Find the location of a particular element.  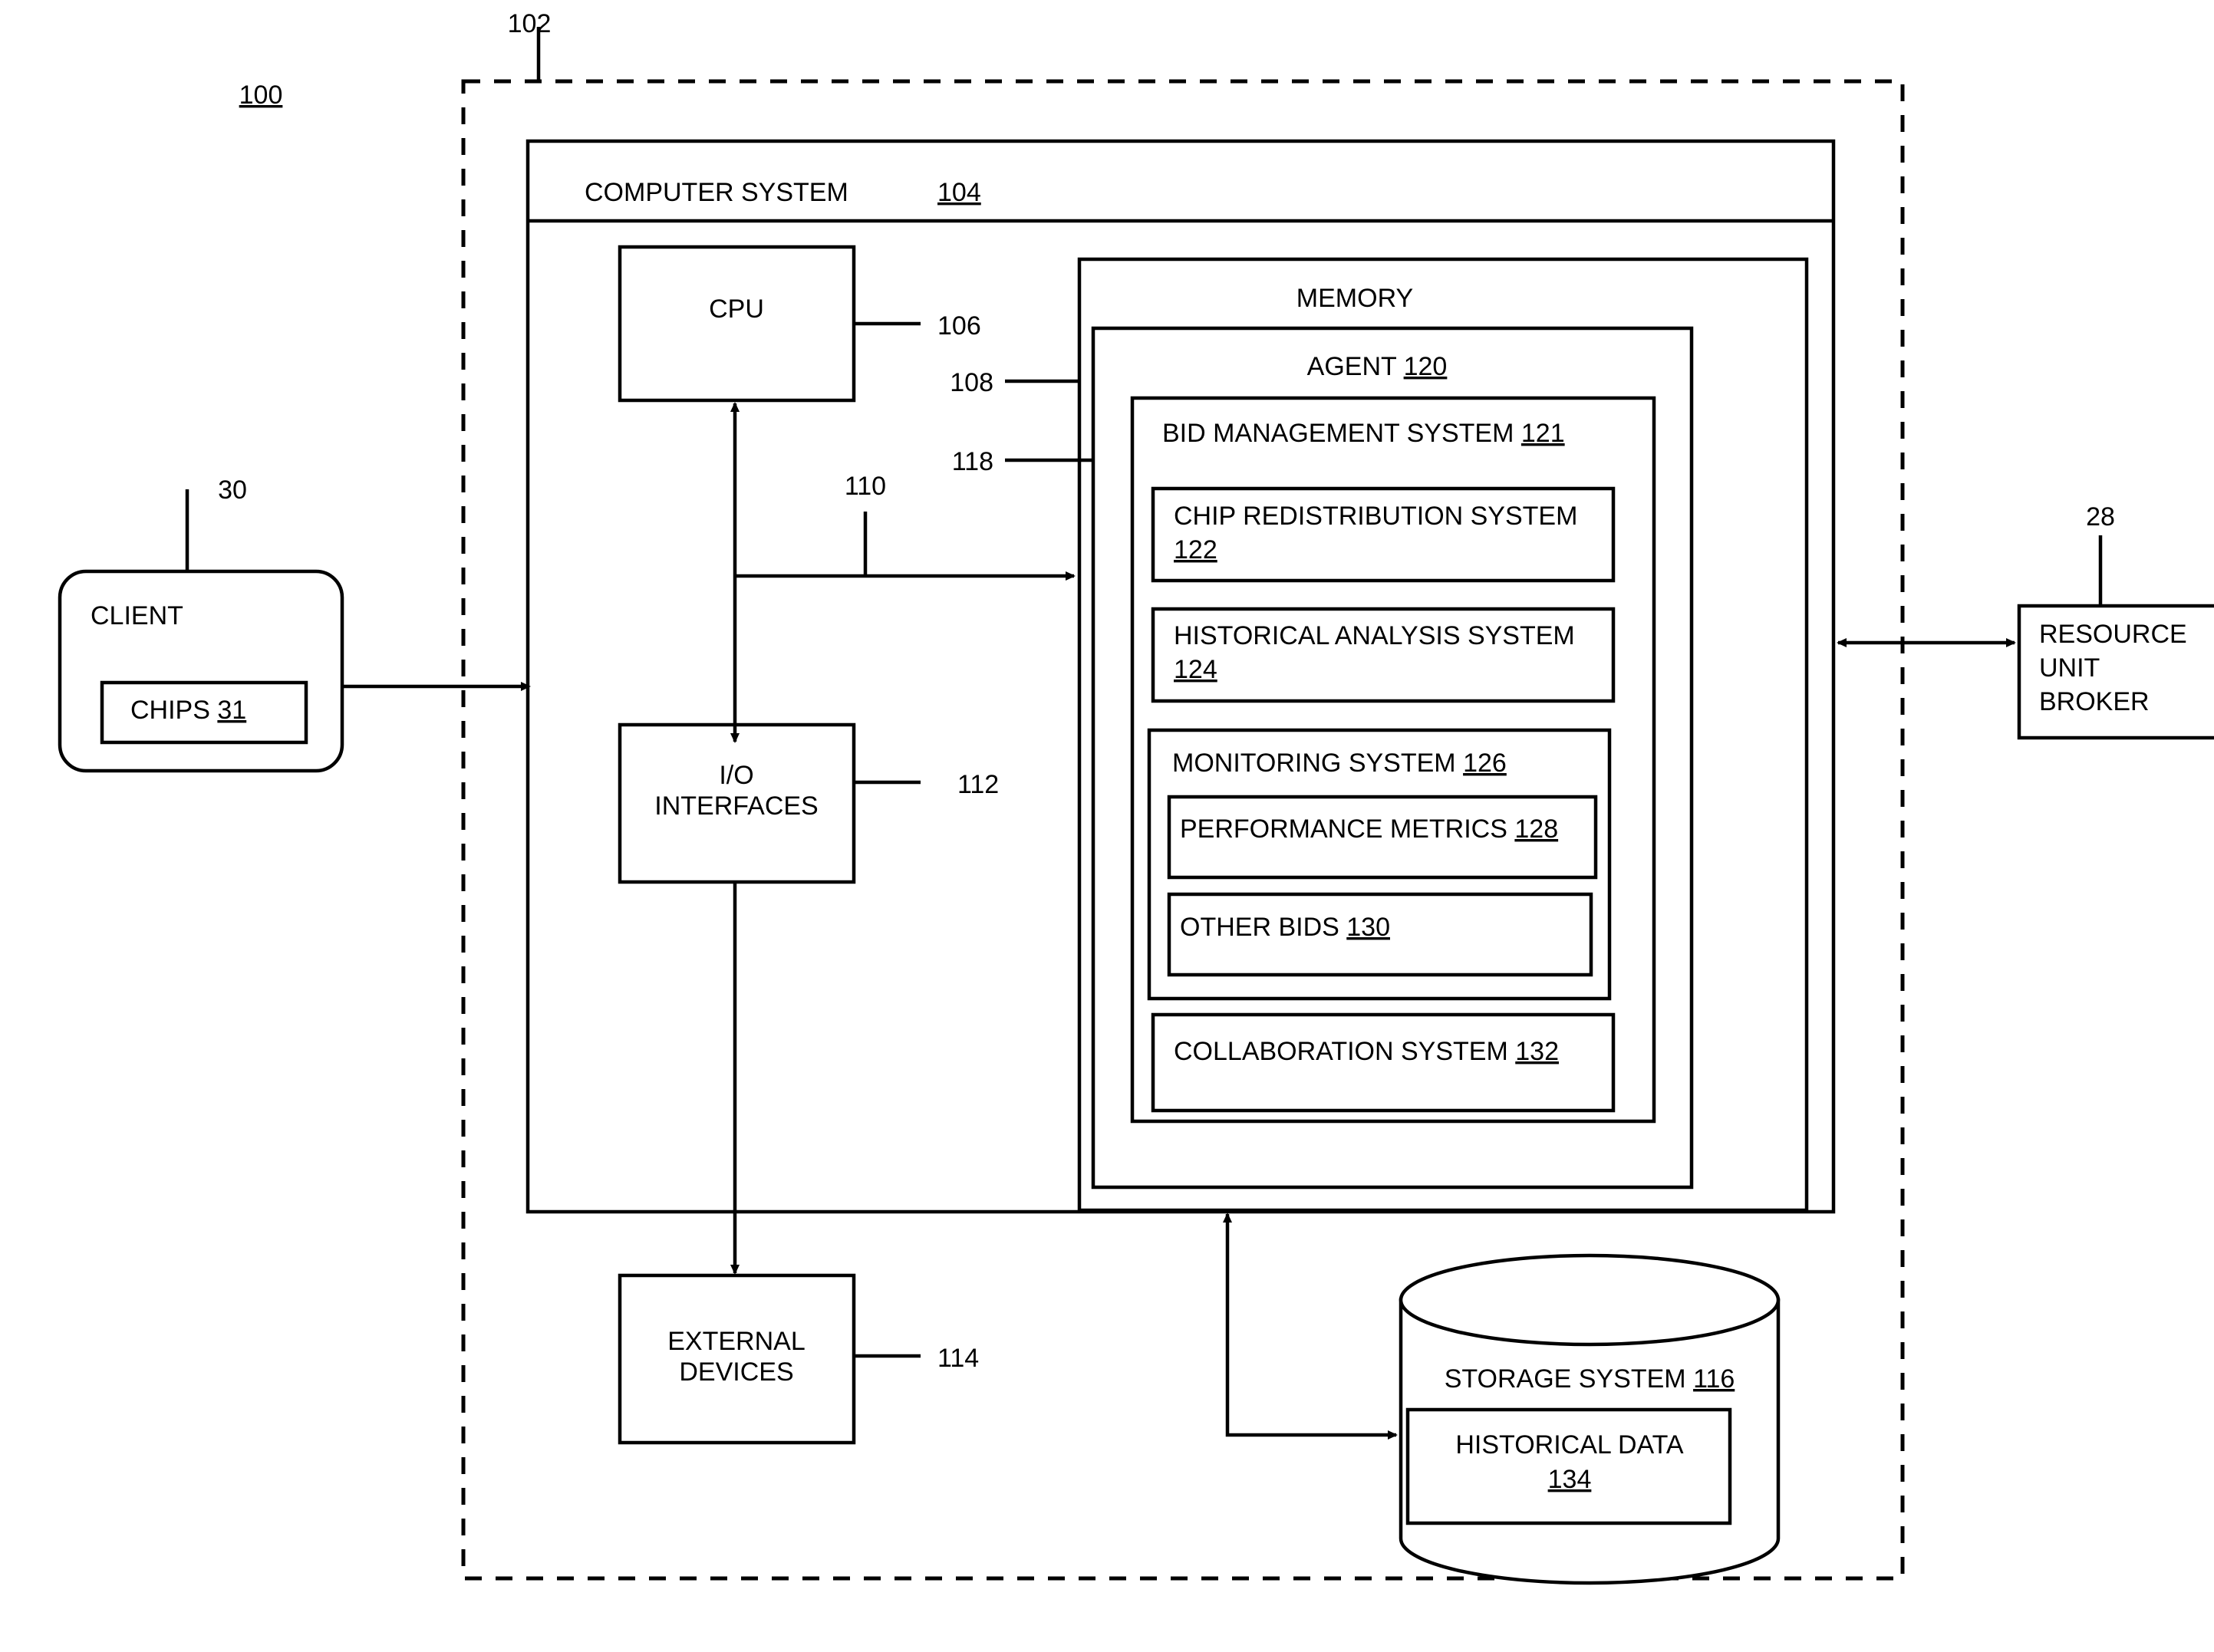

io-interfaces-label-line2: INTERFACES is located at coordinates (736, 806).